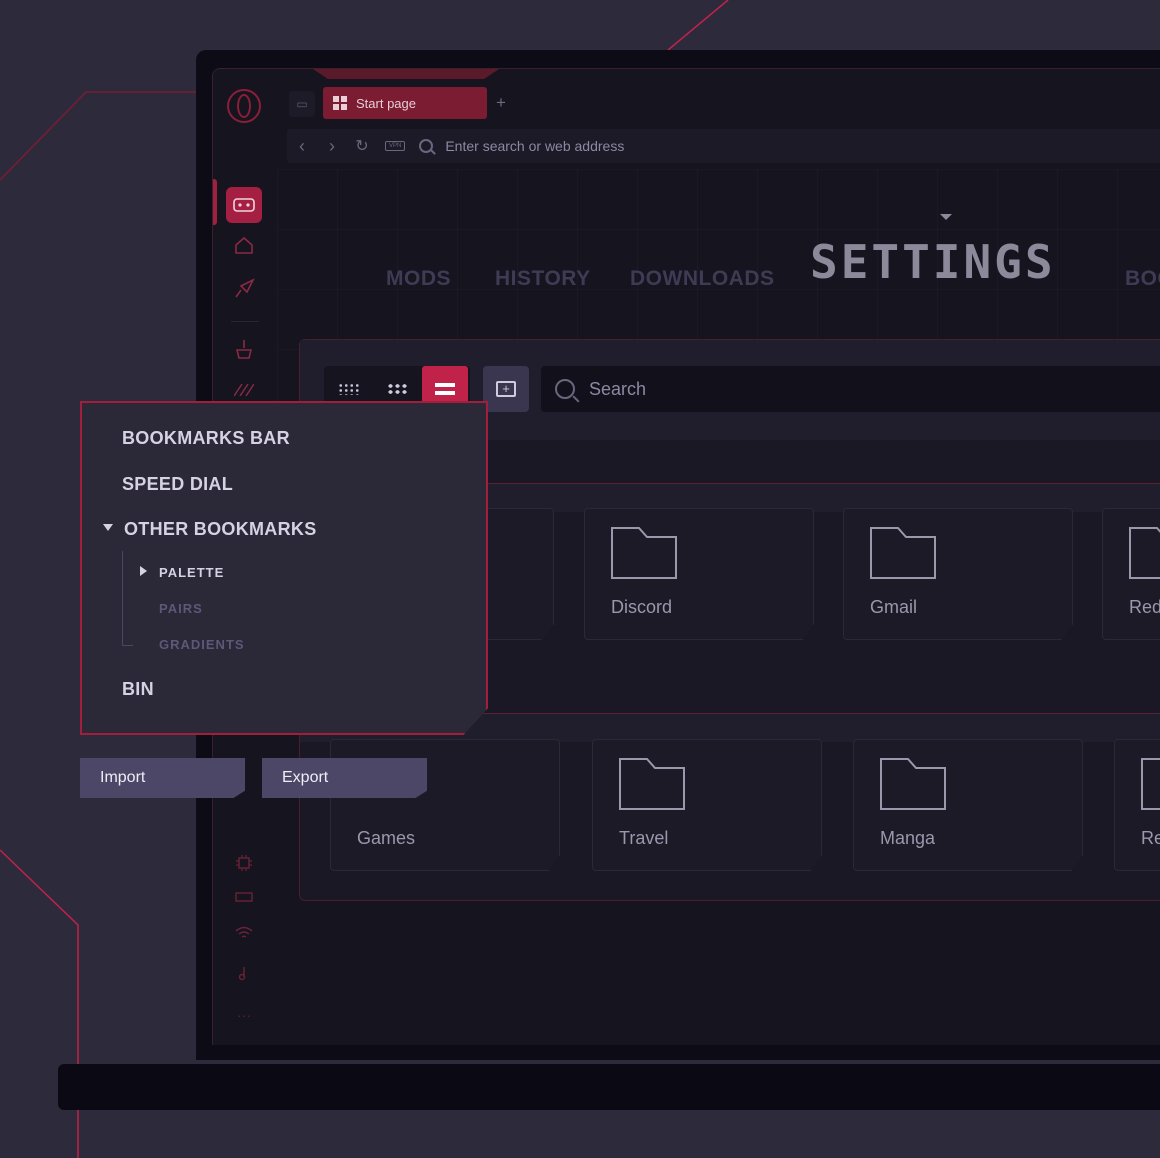  What do you see at coordinates (344, 778) in the screenshot?
I see `export-button: Export` at bounding box center [344, 778].